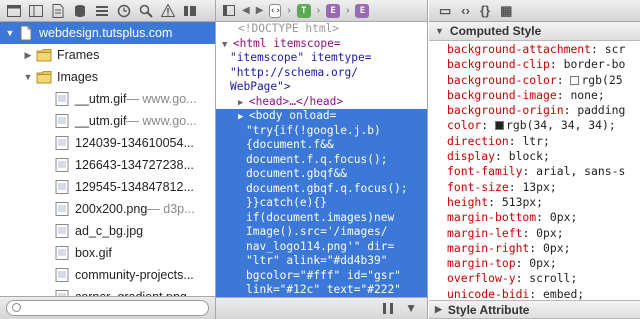 This screenshot has width=640, height=319. Describe the element at coordinates (485, 10) in the screenshot. I see `css-braces-icon: {}` at that location.